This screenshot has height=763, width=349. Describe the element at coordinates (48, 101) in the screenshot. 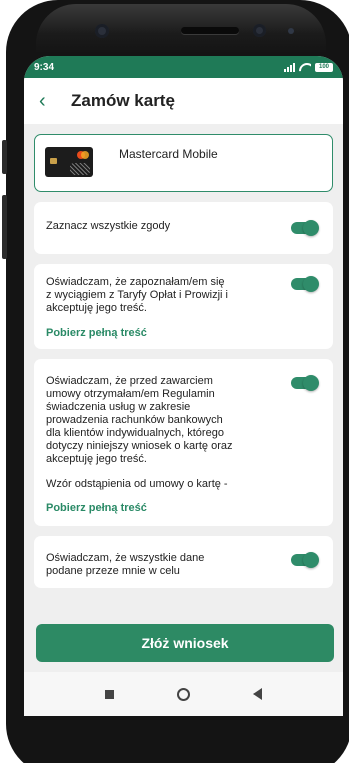

I see `chevron-left-icon: ‹` at that location.